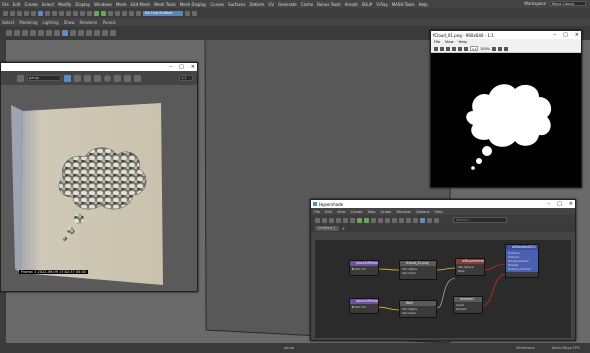 The height and width of the screenshot is (353, 590). What do you see at coordinates (82, 13) in the screenshot?
I see `snap-view-icon` at bounding box center [82, 13].